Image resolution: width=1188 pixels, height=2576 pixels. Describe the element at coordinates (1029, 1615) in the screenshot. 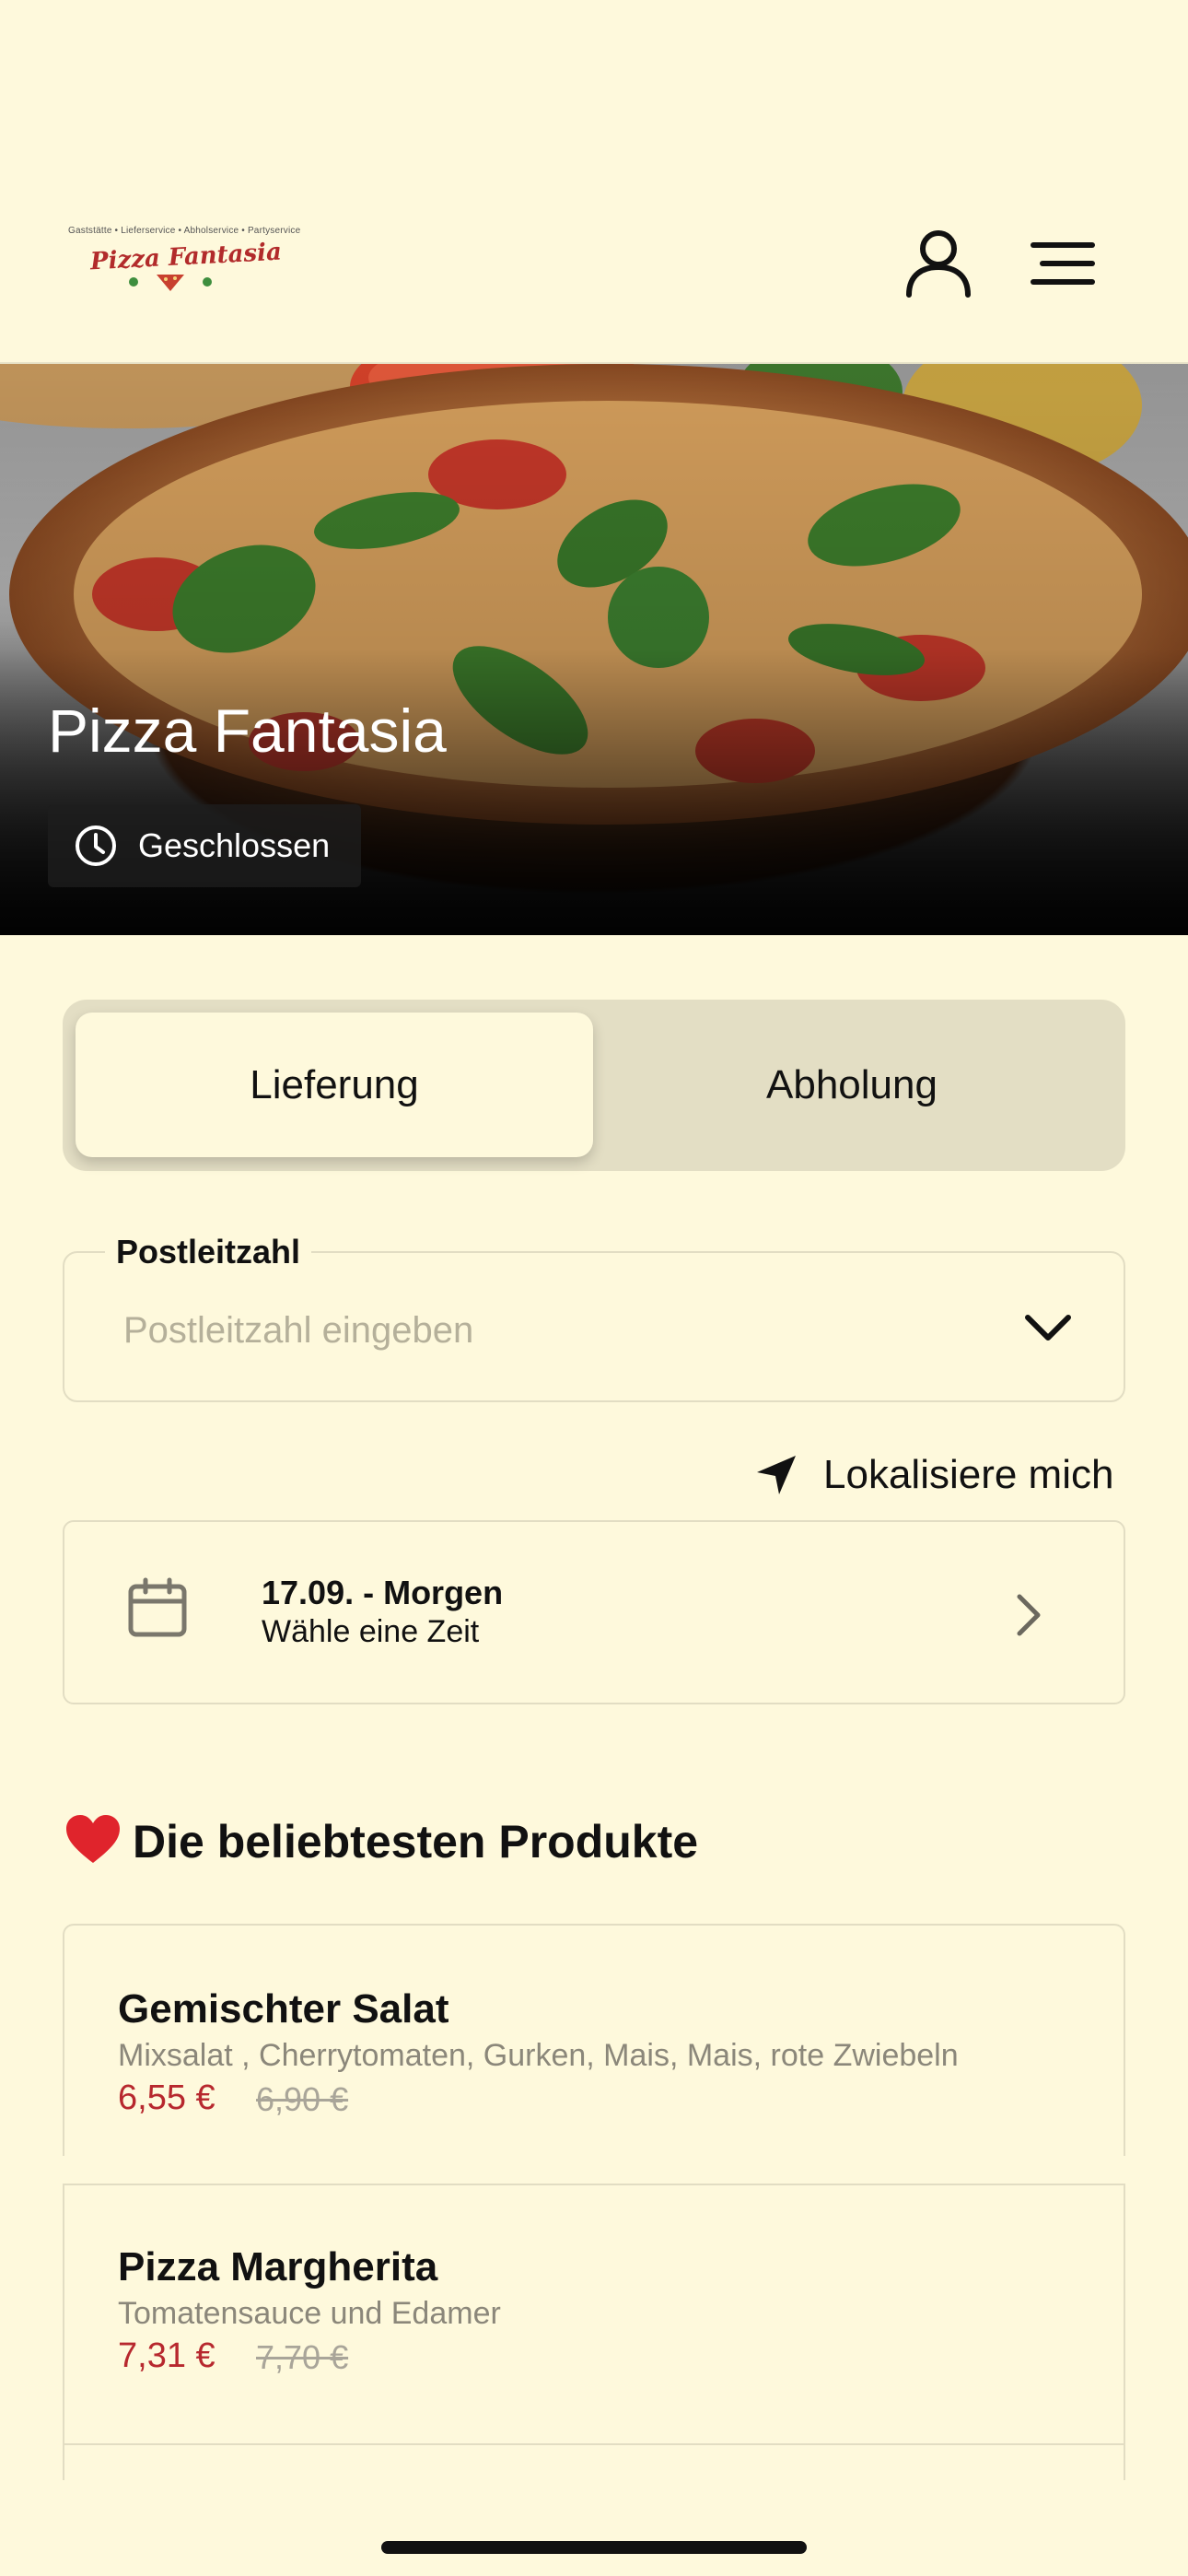

I see `chevron-right-icon` at that location.